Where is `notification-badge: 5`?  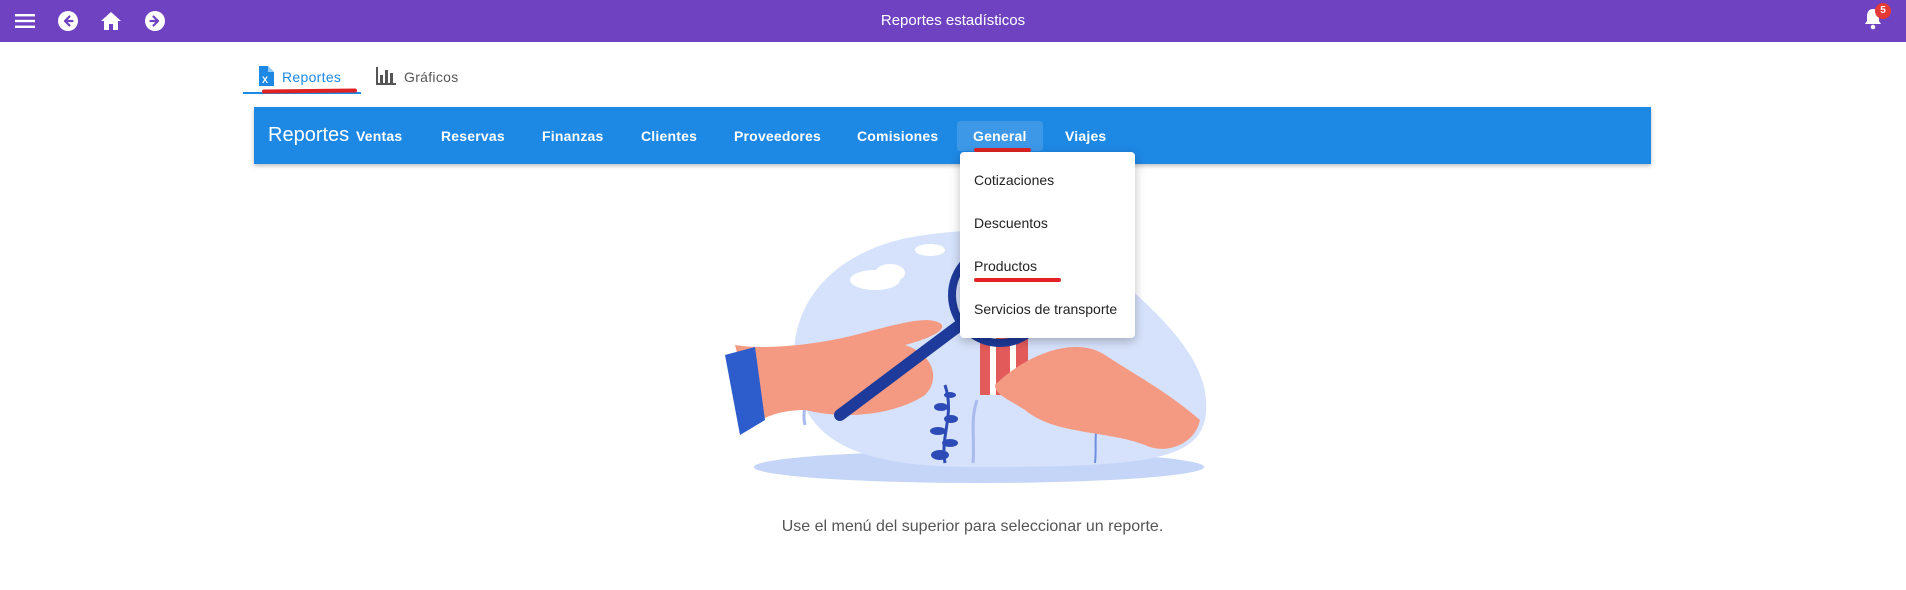 notification-badge: 5 is located at coordinates (1883, 11).